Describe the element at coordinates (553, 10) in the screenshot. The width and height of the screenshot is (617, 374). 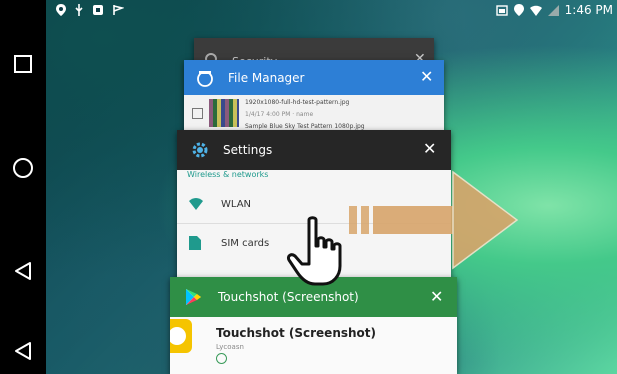
I see `signal-icon` at that location.